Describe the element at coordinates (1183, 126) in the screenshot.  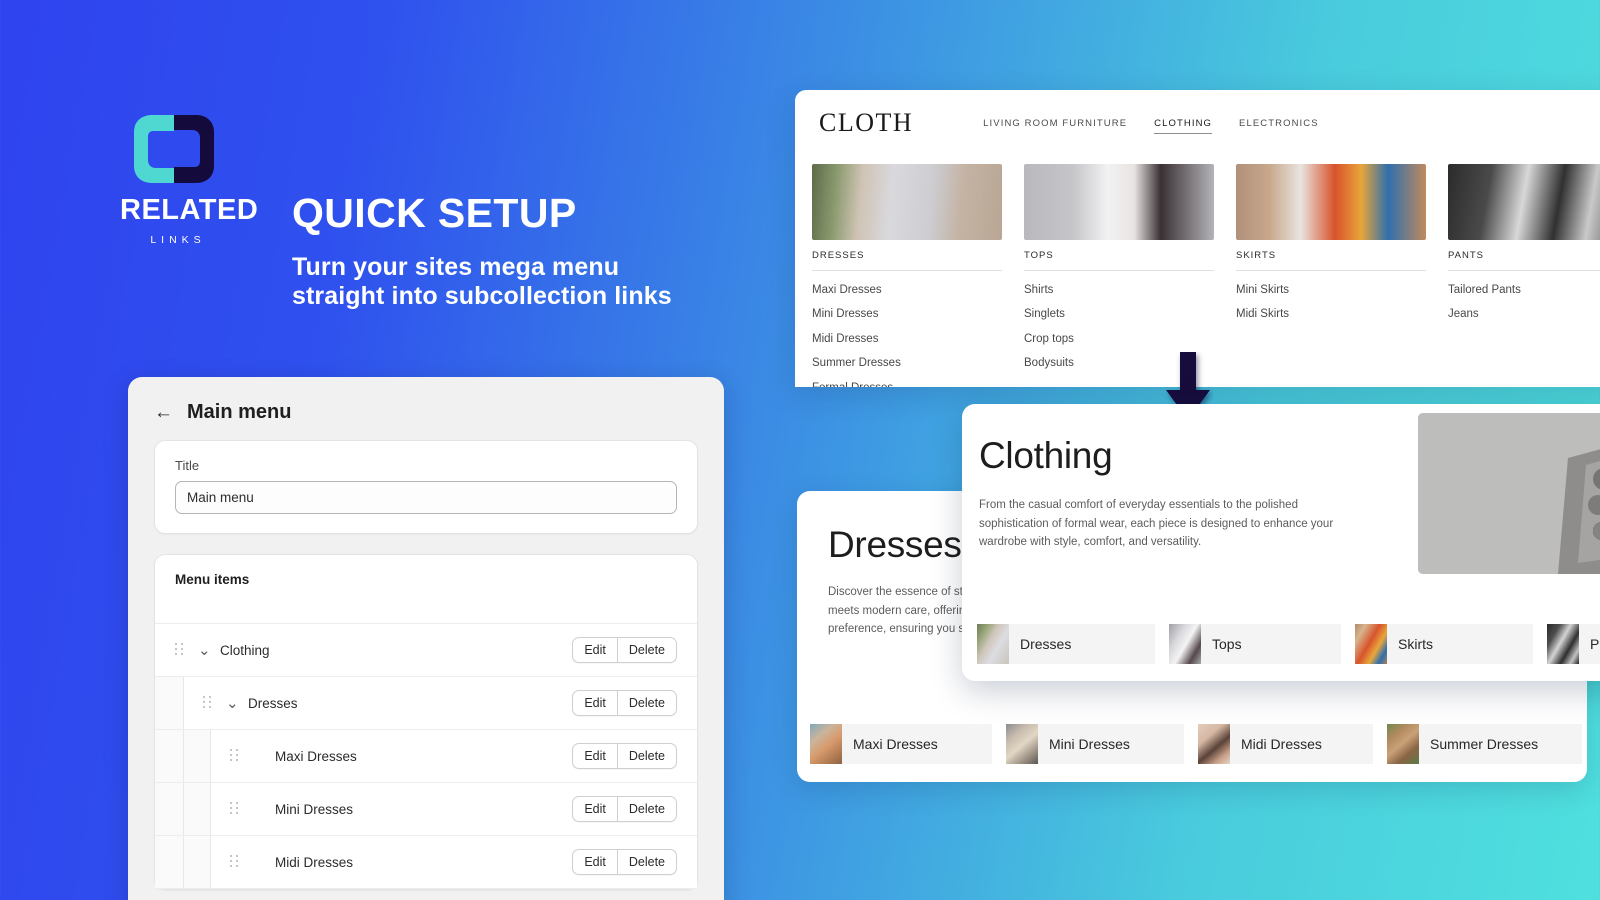
I see `nav-item-clothing: CLOTHING` at that location.